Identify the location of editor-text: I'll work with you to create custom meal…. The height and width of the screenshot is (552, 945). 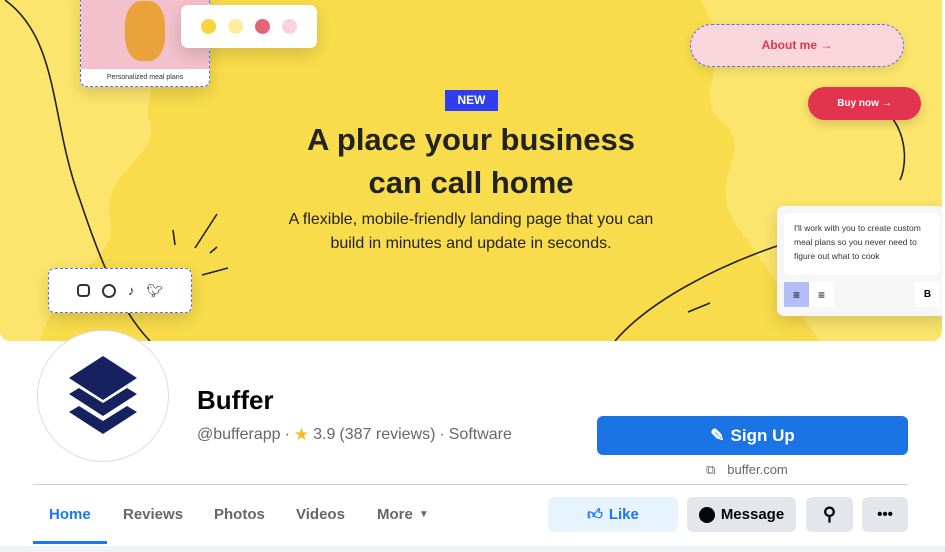
(862, 244).